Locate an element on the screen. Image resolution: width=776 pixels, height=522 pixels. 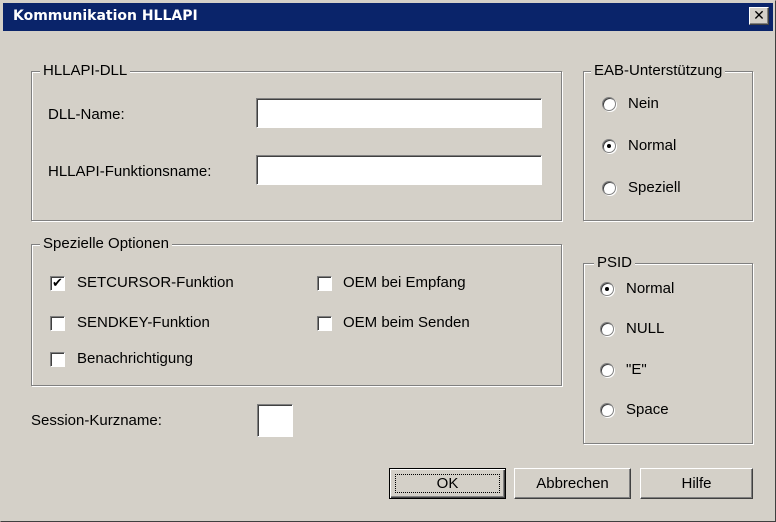
focus-rect is located at coordinates (447, 483).